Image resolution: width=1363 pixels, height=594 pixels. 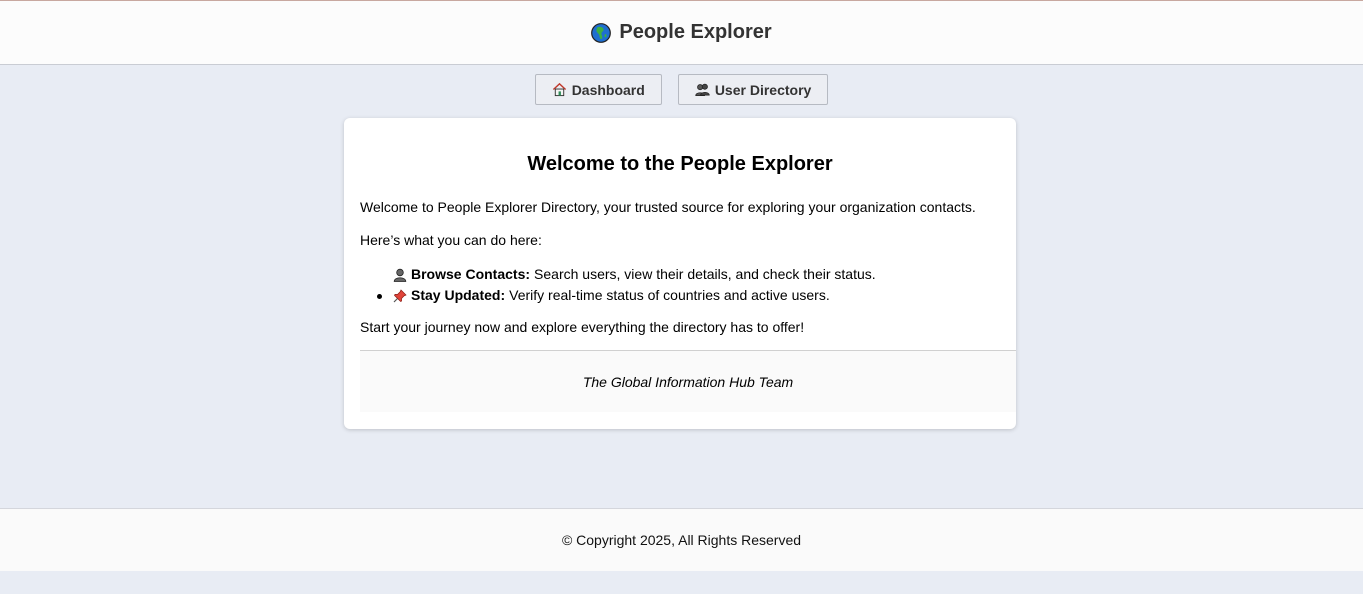 I want to click on copyright-text: © Copyright 2025, All Rights Reserved, so click(x=681, y=540).